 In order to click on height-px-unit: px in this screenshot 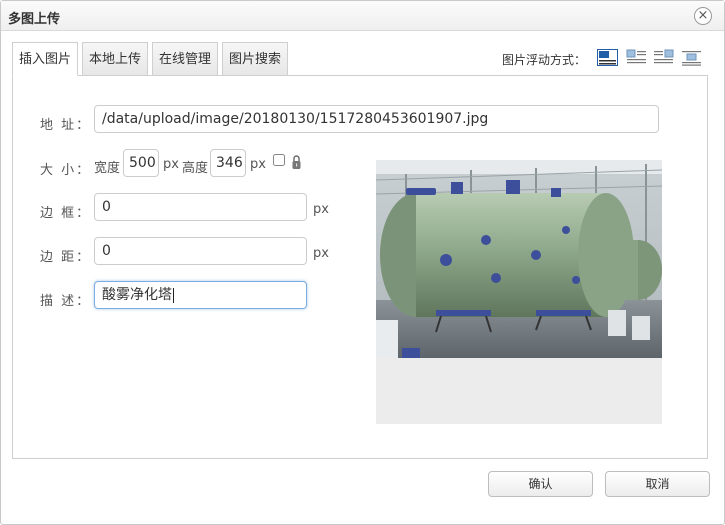, I will do `click(258, 164)`.